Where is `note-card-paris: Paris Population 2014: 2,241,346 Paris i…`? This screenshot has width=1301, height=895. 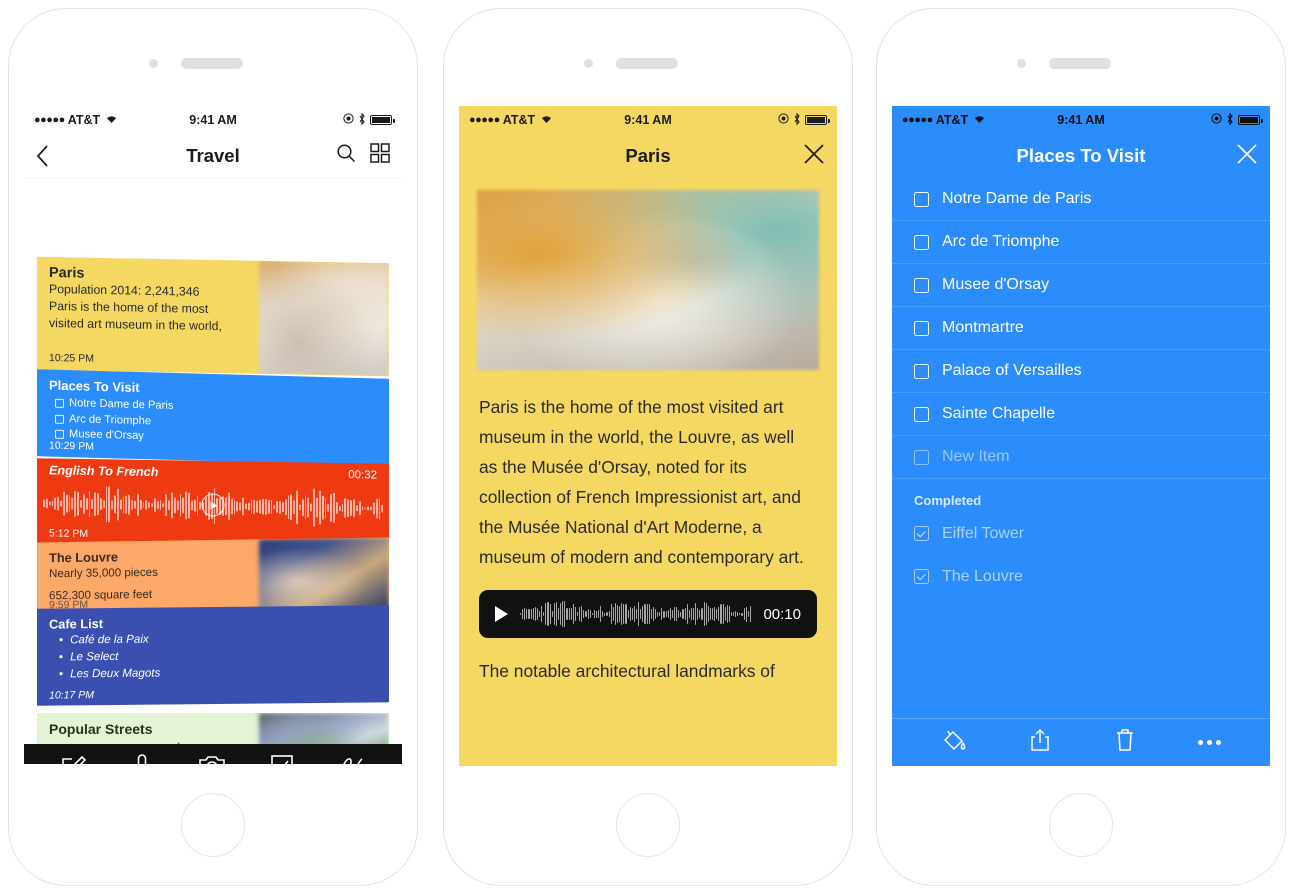
note-card-paris: Paris Population 2014: 2,241,346 Paris i… is located at coordinates (213, 316).